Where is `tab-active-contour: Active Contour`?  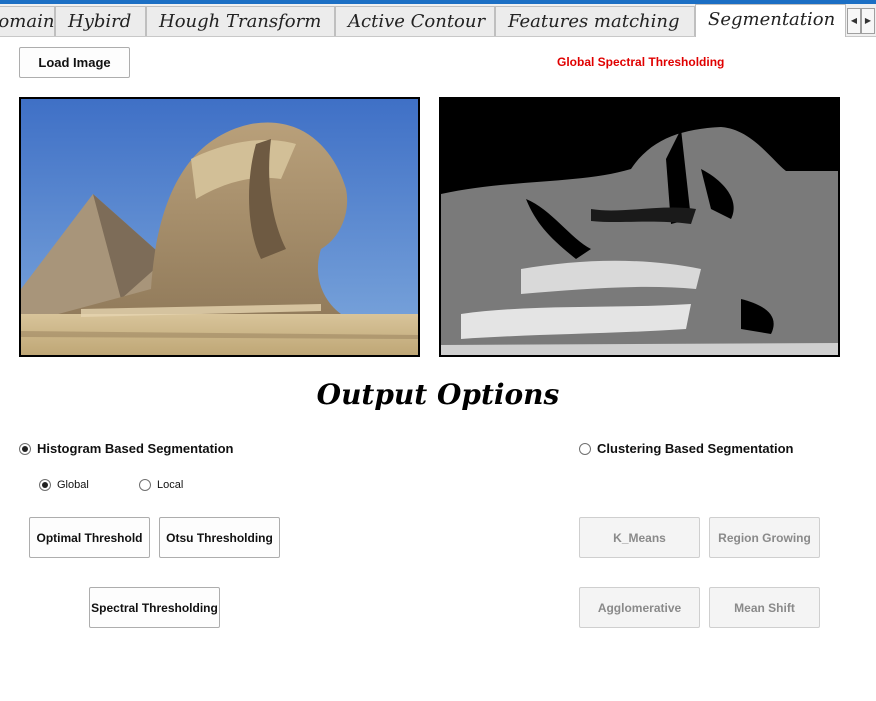
tab-active-contour: Active Contour is located at coordinates (415, 21).